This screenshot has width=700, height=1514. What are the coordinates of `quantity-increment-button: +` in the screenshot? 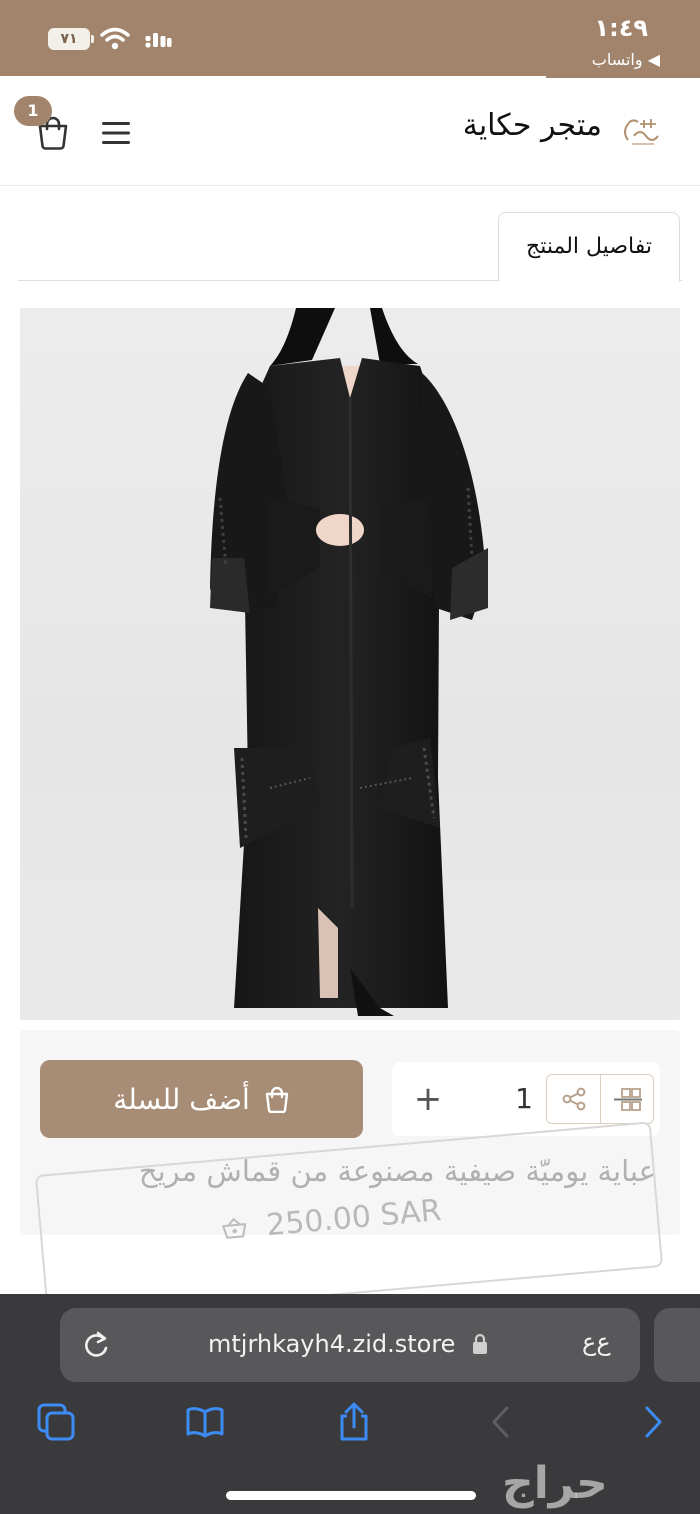 It's located at (428, 1099).